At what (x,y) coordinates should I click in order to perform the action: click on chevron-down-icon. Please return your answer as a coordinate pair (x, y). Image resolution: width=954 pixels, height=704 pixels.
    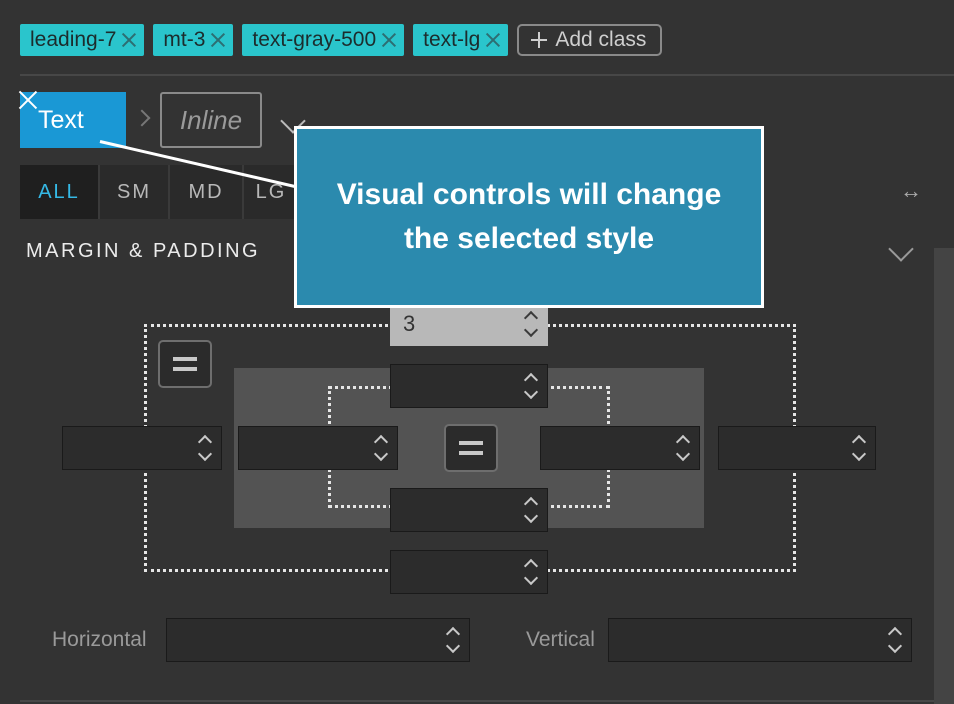
    Looking at the image, I should click on (901, 249).